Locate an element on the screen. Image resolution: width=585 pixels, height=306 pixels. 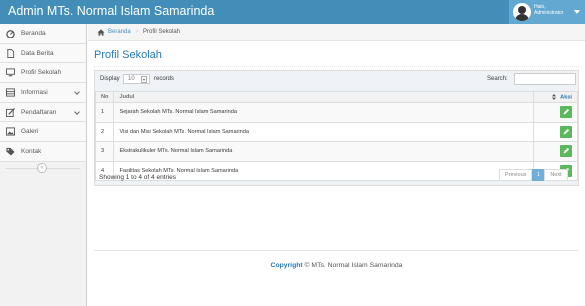
caret-down-icon is located at coordinates (577, 12).